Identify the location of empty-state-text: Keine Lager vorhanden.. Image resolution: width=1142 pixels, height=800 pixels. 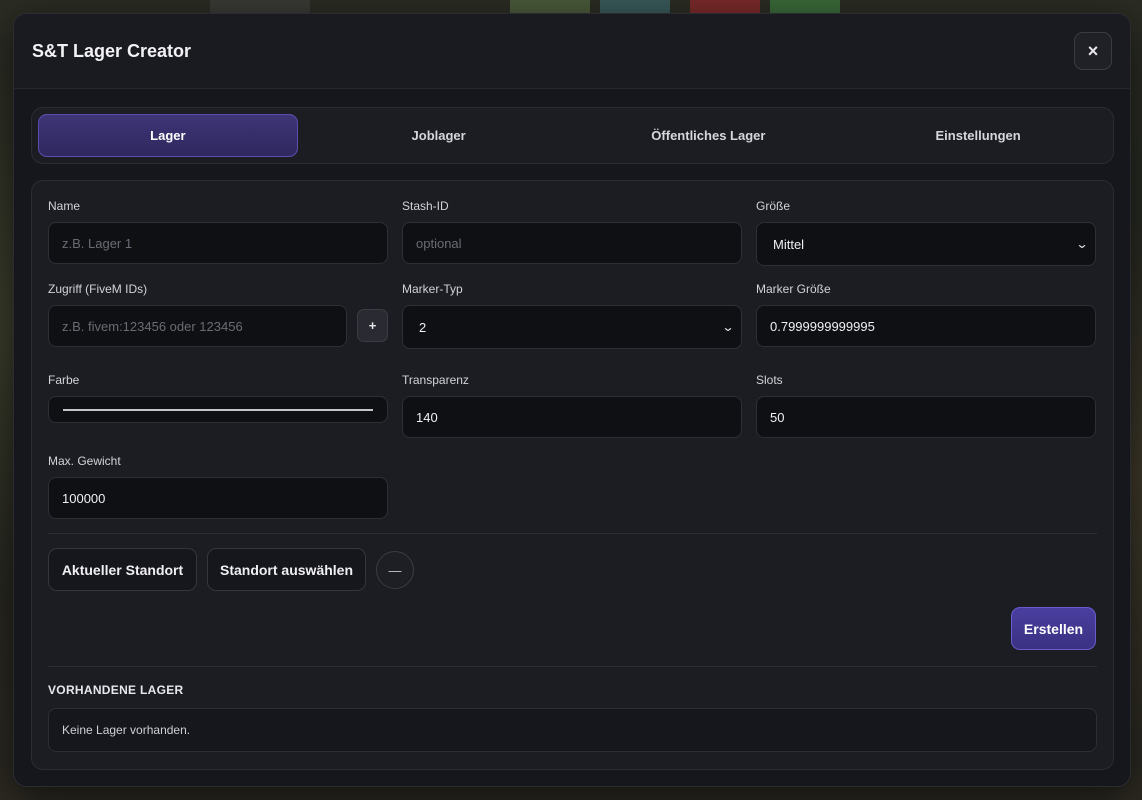
(126, 730).